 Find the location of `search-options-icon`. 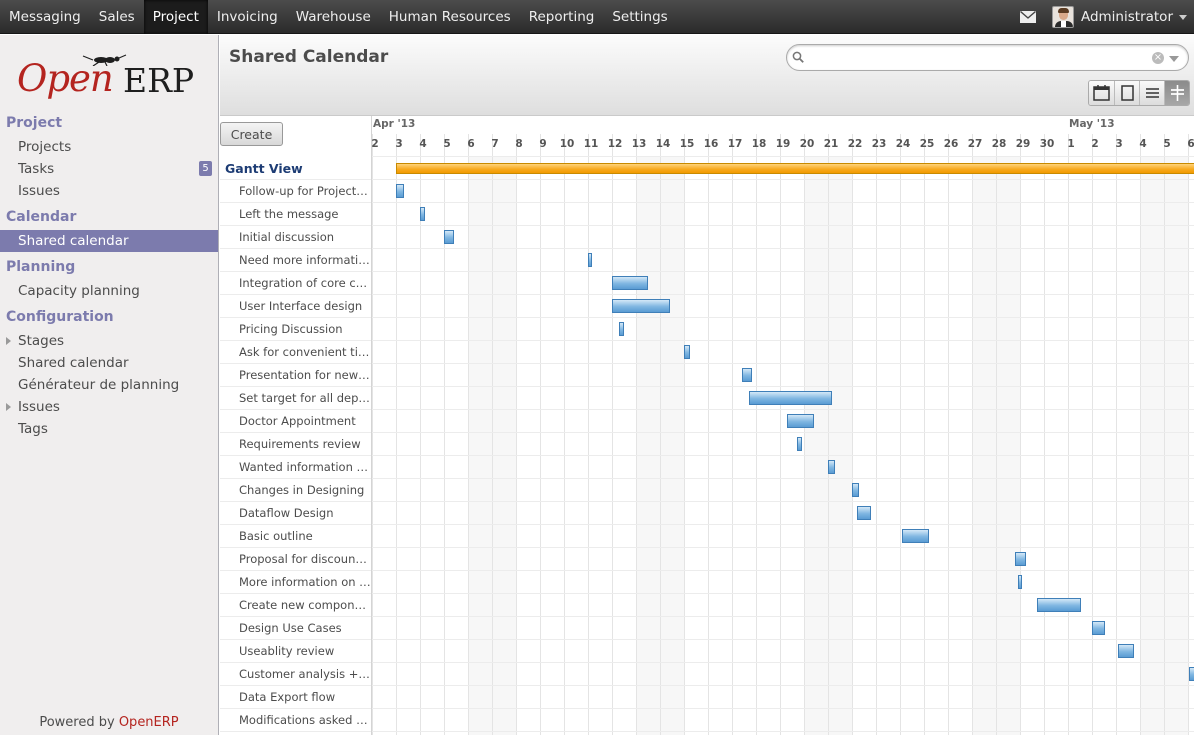

search-options-icon is located at coordinates (1174, 59).